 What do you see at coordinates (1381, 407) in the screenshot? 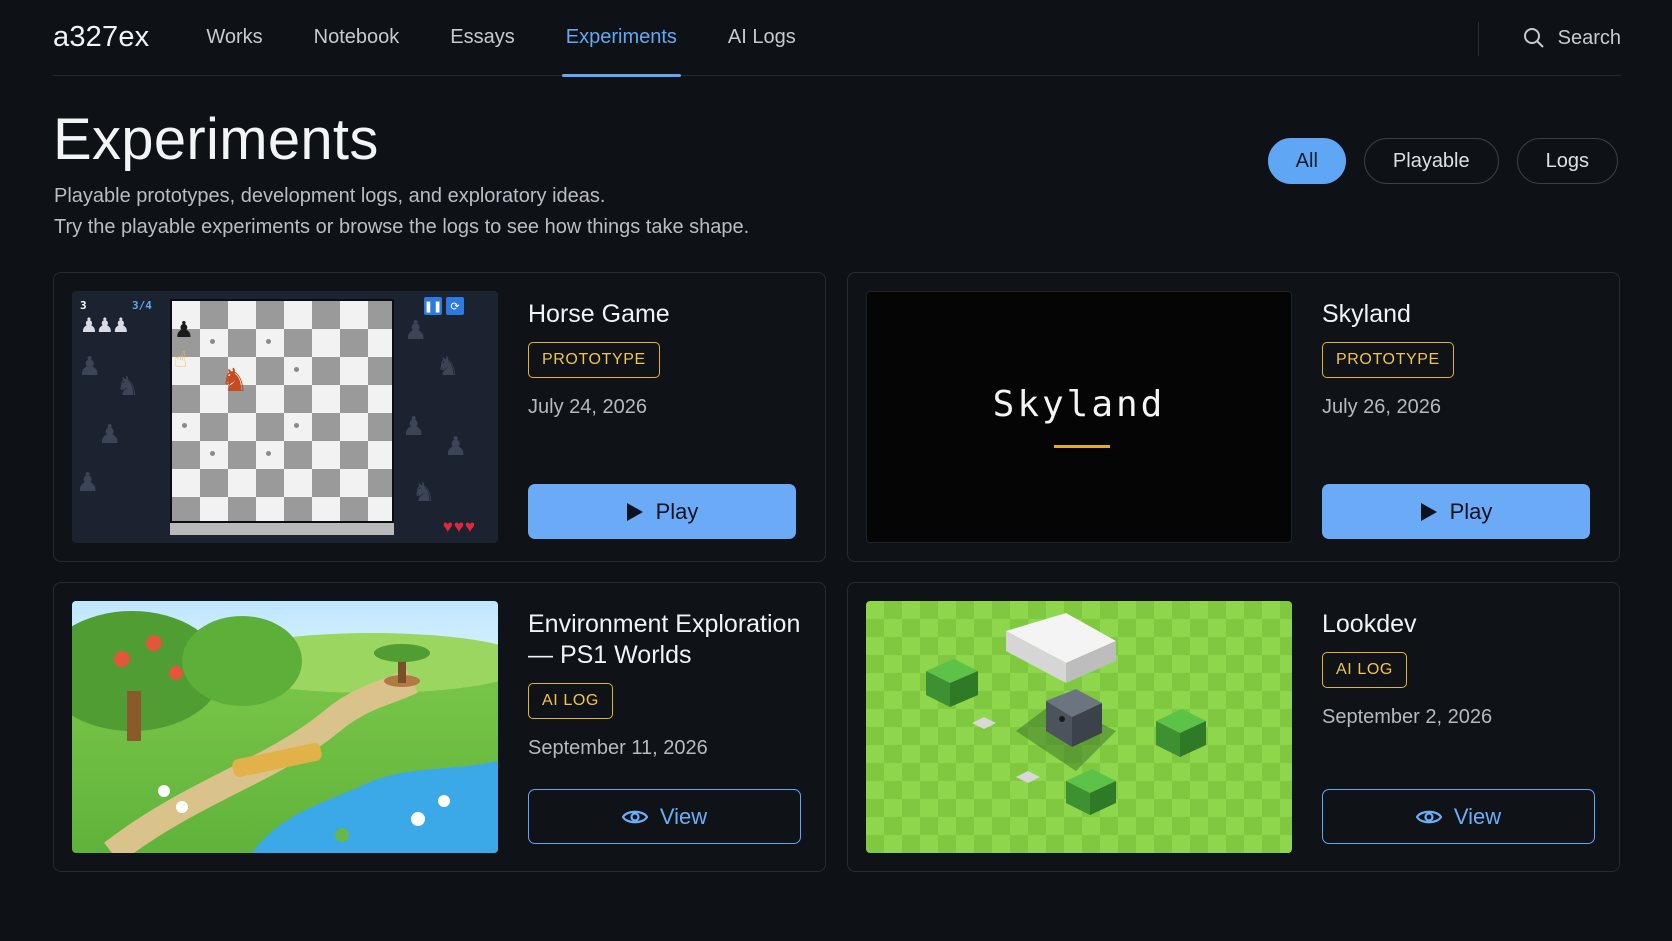
I see `card-date: July 26, 2026` at bounding box center [1381, 407].